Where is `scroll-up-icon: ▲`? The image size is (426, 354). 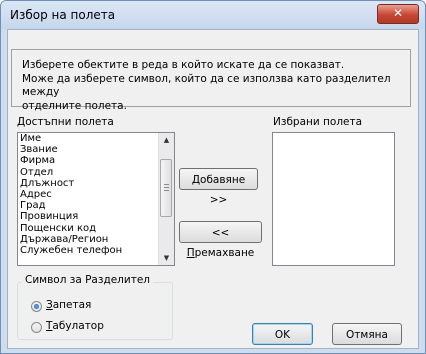
scroll-up-icon: ▲ is located at coordinates (166, 140).